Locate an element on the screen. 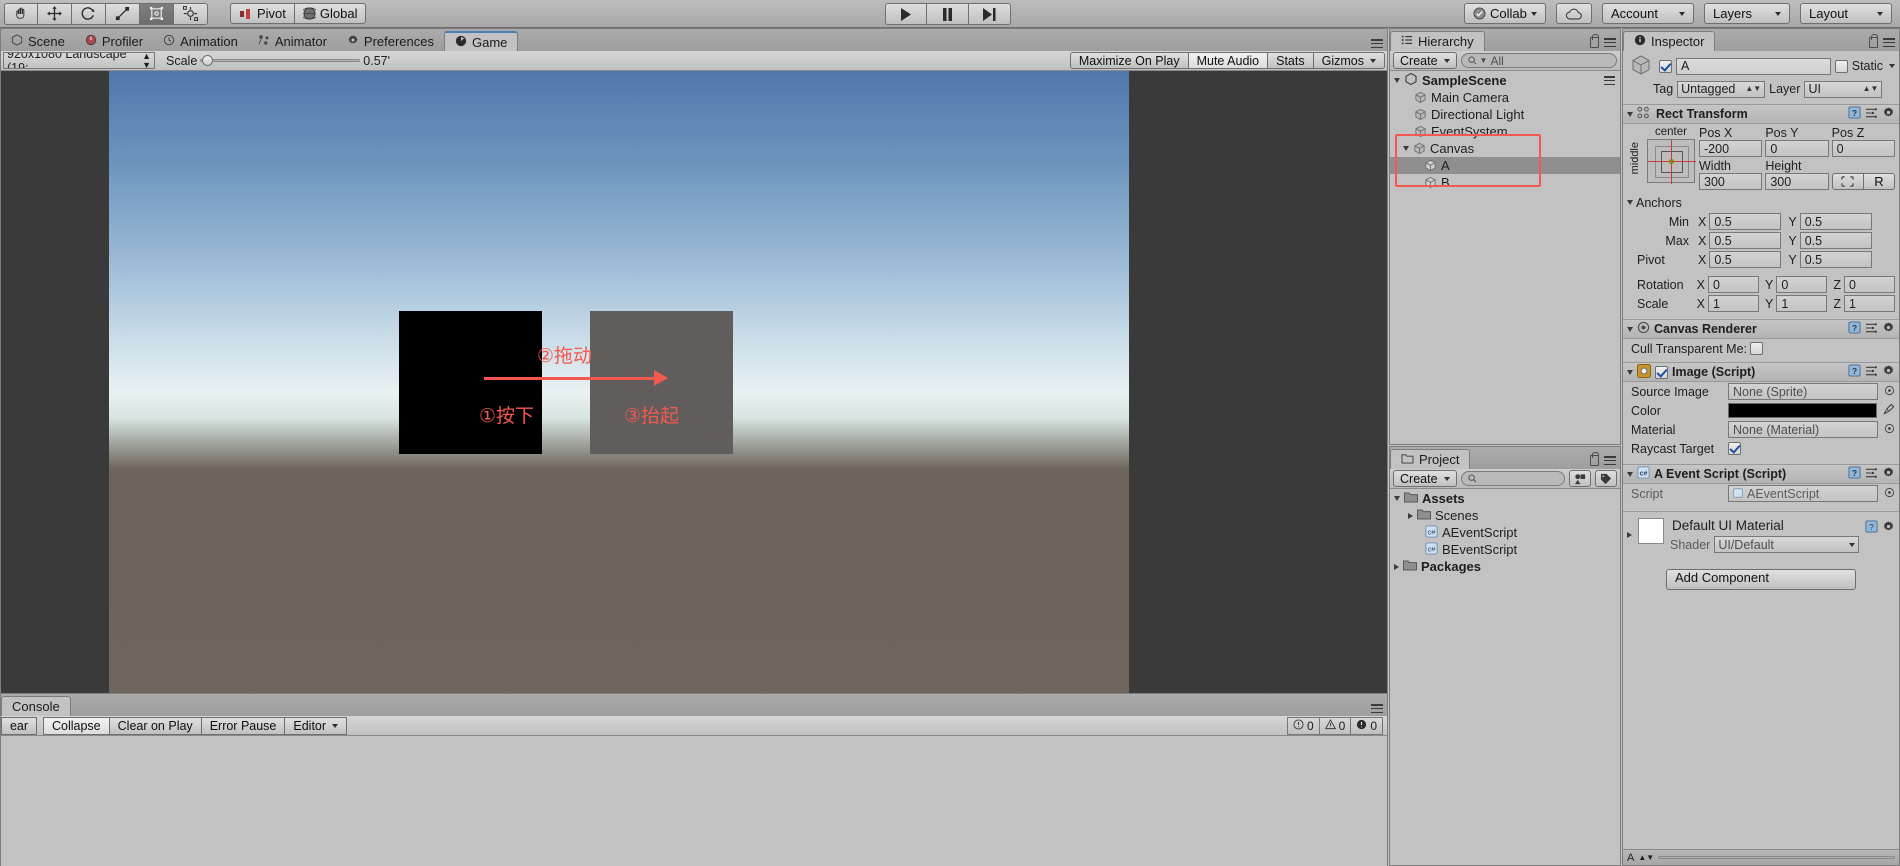 The image size is (1900, 866). hierarchy-item-b: B is located at coordinates (1505, 182).